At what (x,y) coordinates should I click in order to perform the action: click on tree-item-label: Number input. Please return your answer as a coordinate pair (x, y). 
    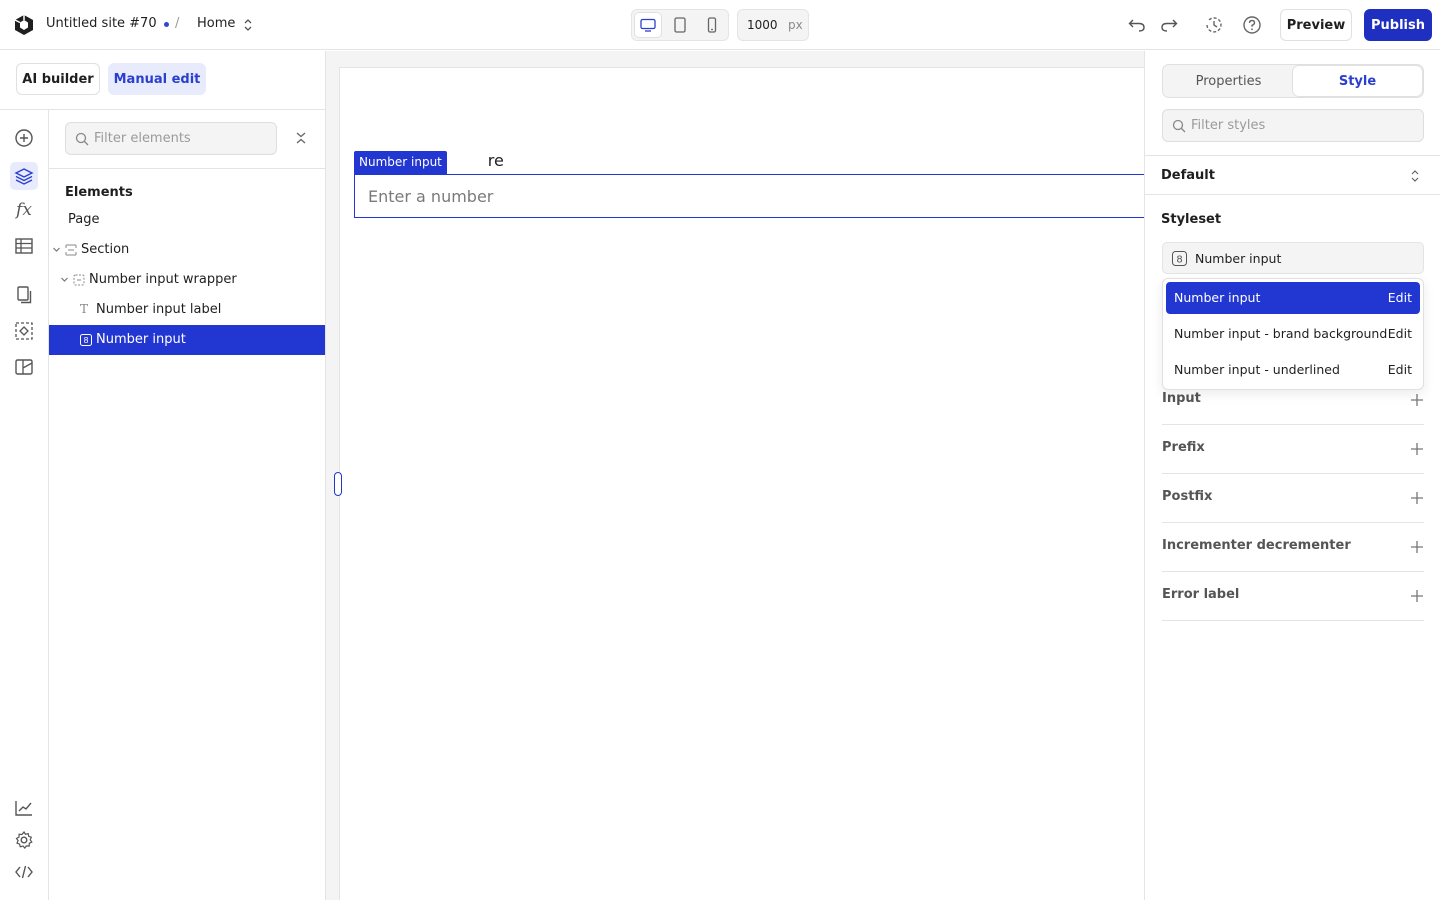
    Looking at the image, I should click on (141, 339).